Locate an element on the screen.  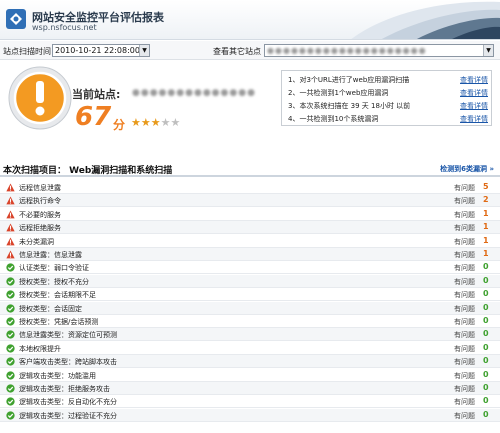
list-item: 授权类型：会话固定 有问题 0 is located at coordinates (250, 308).